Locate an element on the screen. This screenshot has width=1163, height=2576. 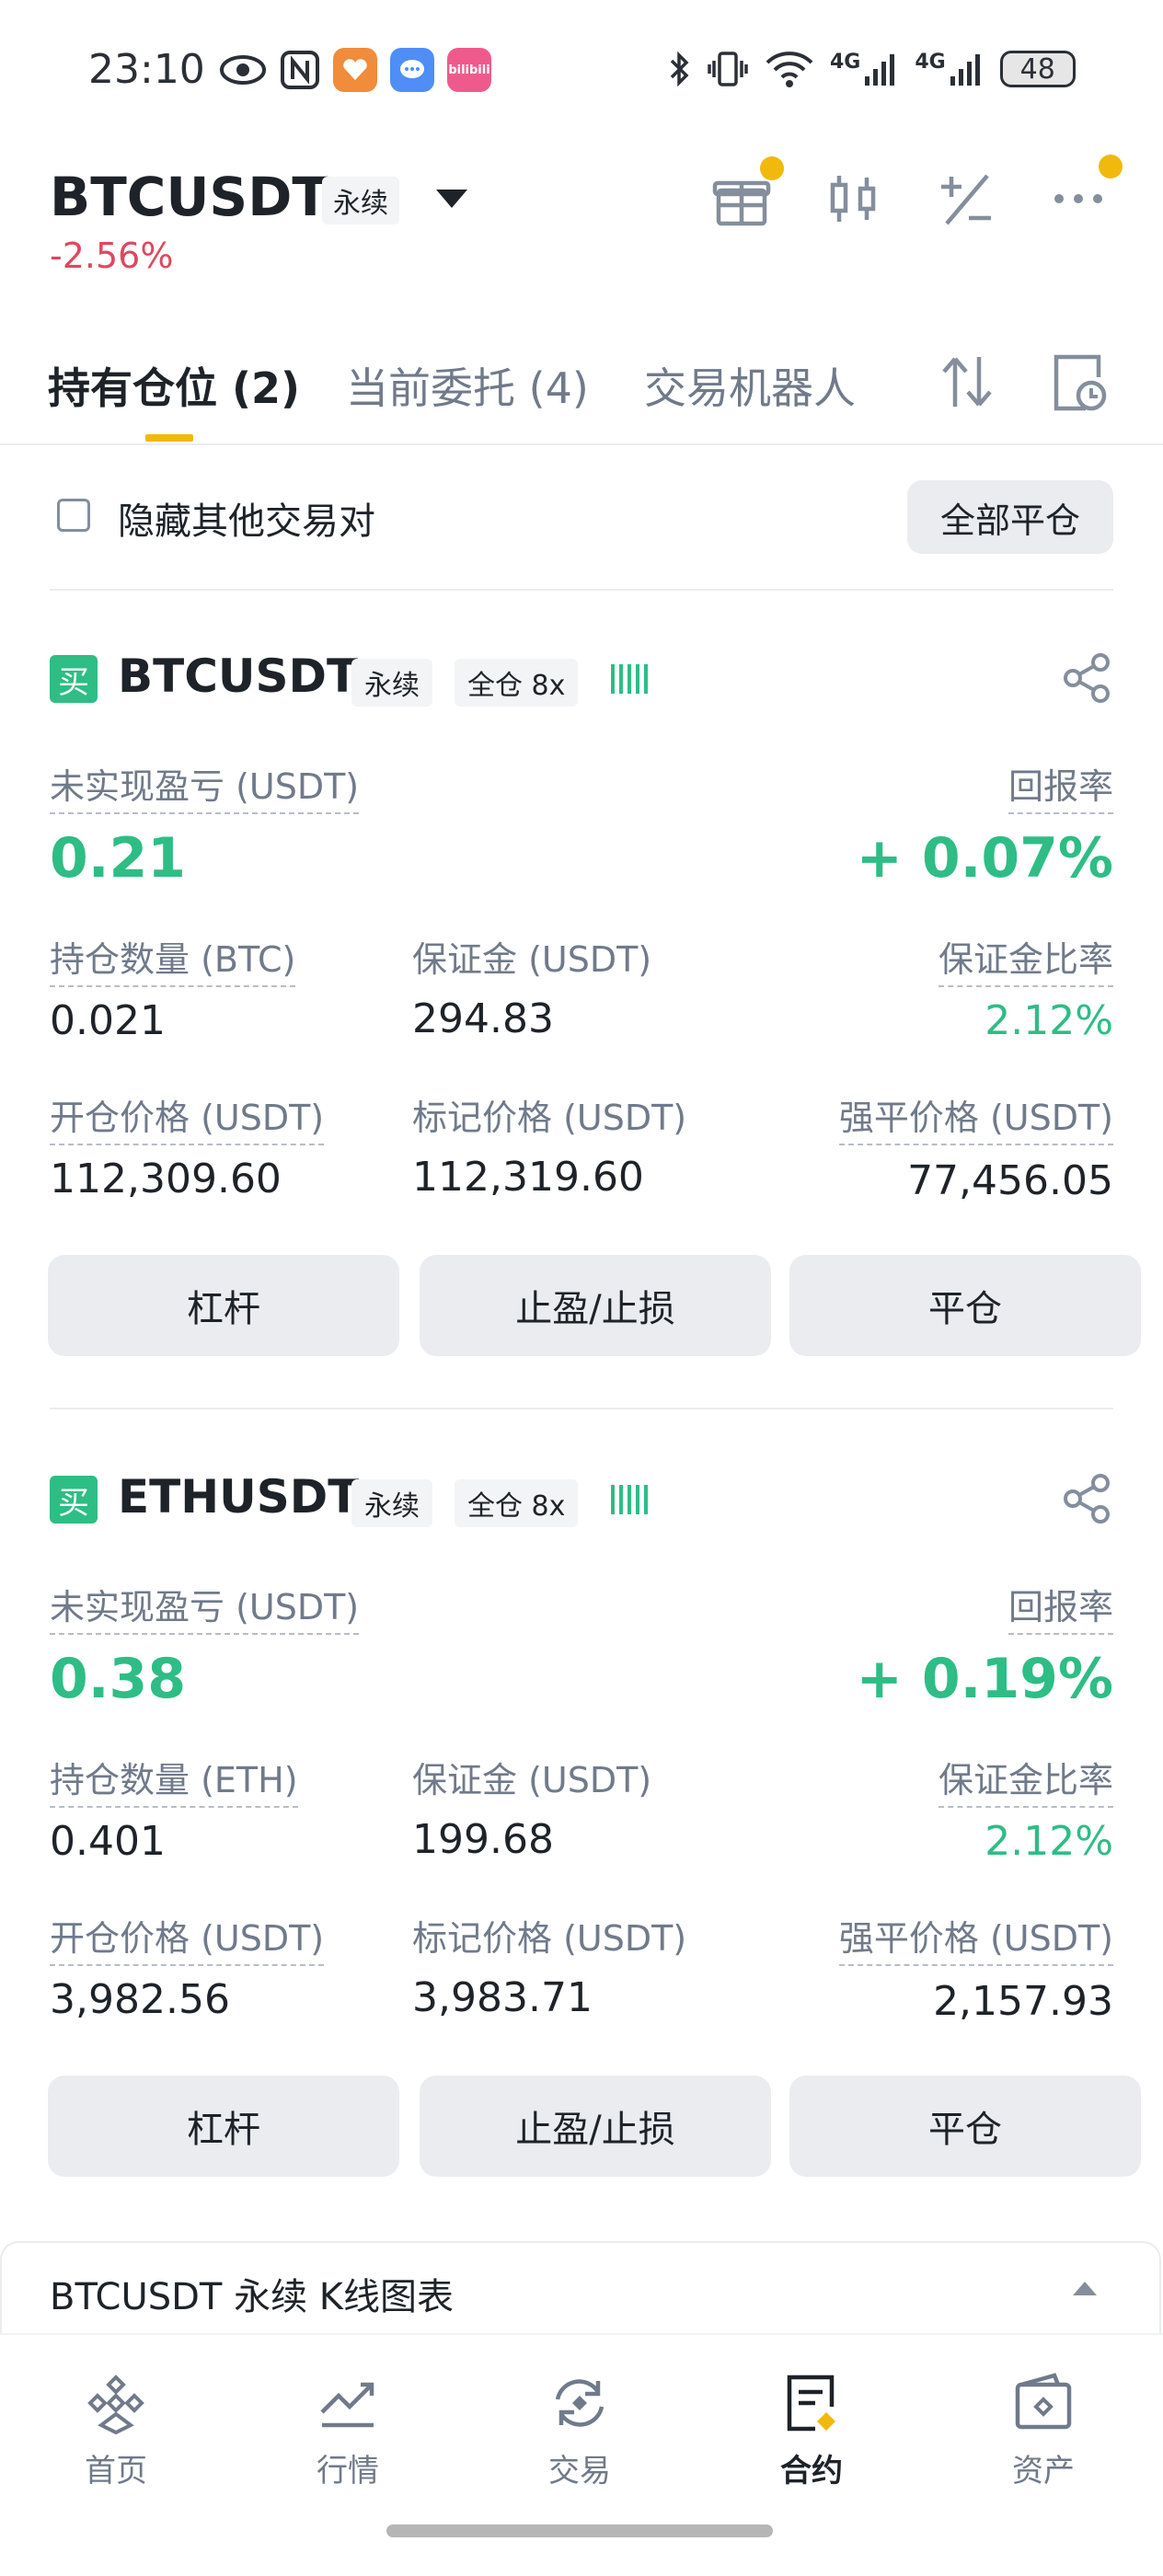
position-symbol: BTCUSDT is located at coordinates (238, 676).